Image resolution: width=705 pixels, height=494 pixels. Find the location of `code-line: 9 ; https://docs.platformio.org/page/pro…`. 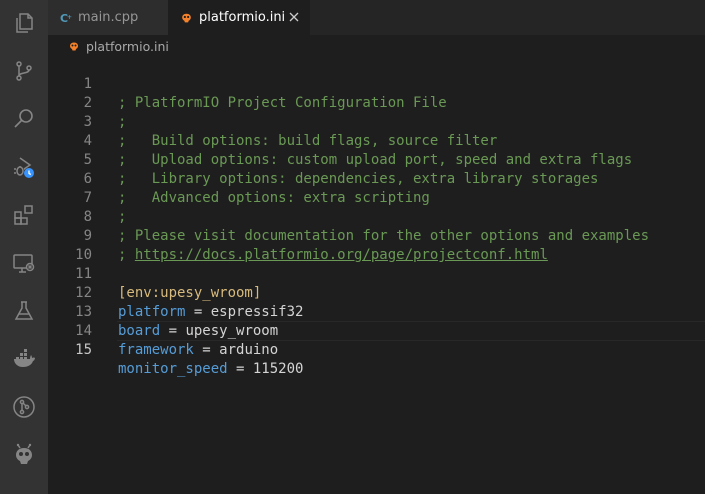

code-line: 9 ; https://docs.platformio.org/page/pro… is located at coordinates (376, 235).